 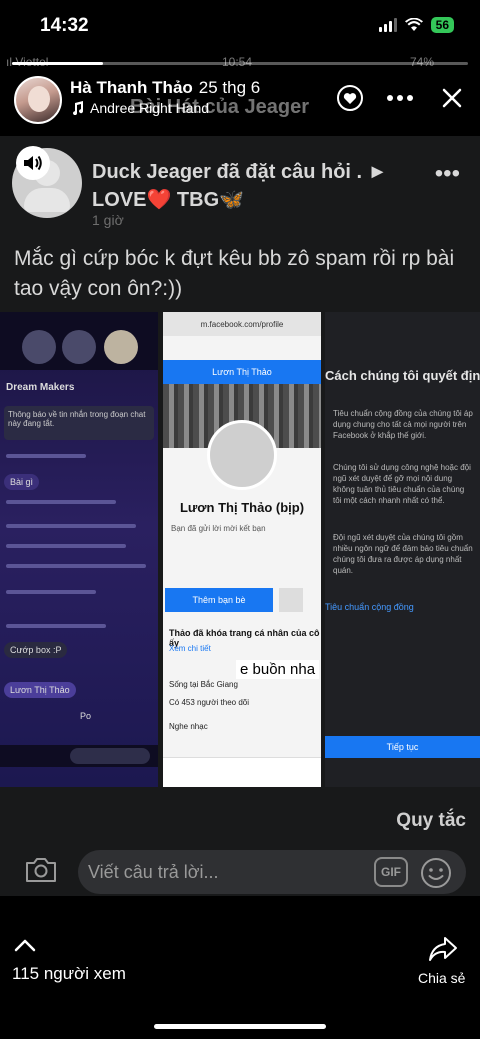 I want to click on speaker-icon, so click(x=33, y=163).